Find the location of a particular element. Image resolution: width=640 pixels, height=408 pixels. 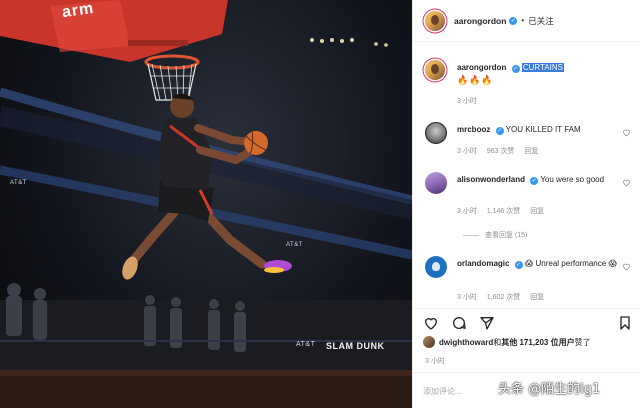

comment-text: You were so good is located at coordinates (572, 179).